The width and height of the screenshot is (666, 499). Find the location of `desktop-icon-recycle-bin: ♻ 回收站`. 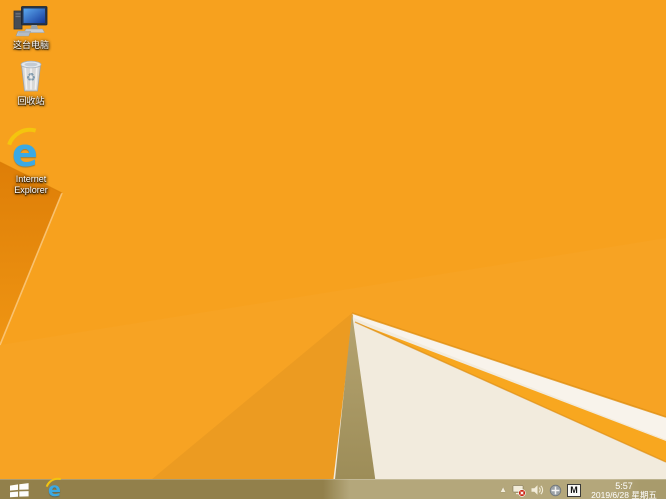

desktop-icon-recycle-bin: ♻ 回收站 is located at coordinates (31, 82).